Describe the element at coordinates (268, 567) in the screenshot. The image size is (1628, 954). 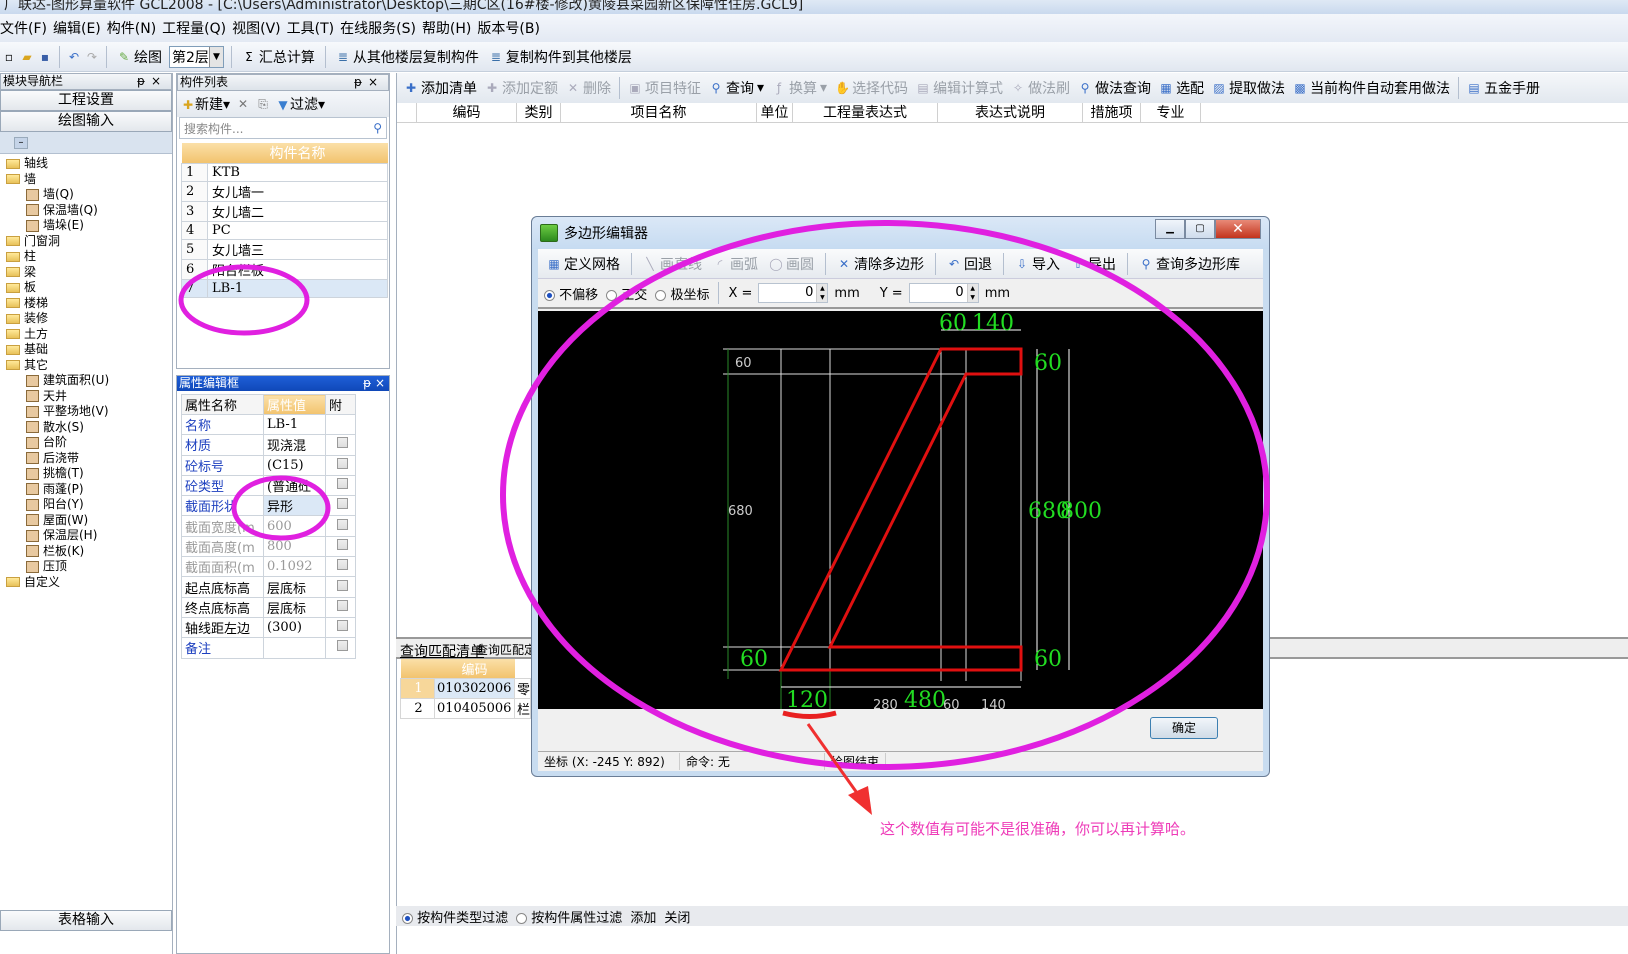
I see `property-row: 截面面积(m 0.1092` at that location.